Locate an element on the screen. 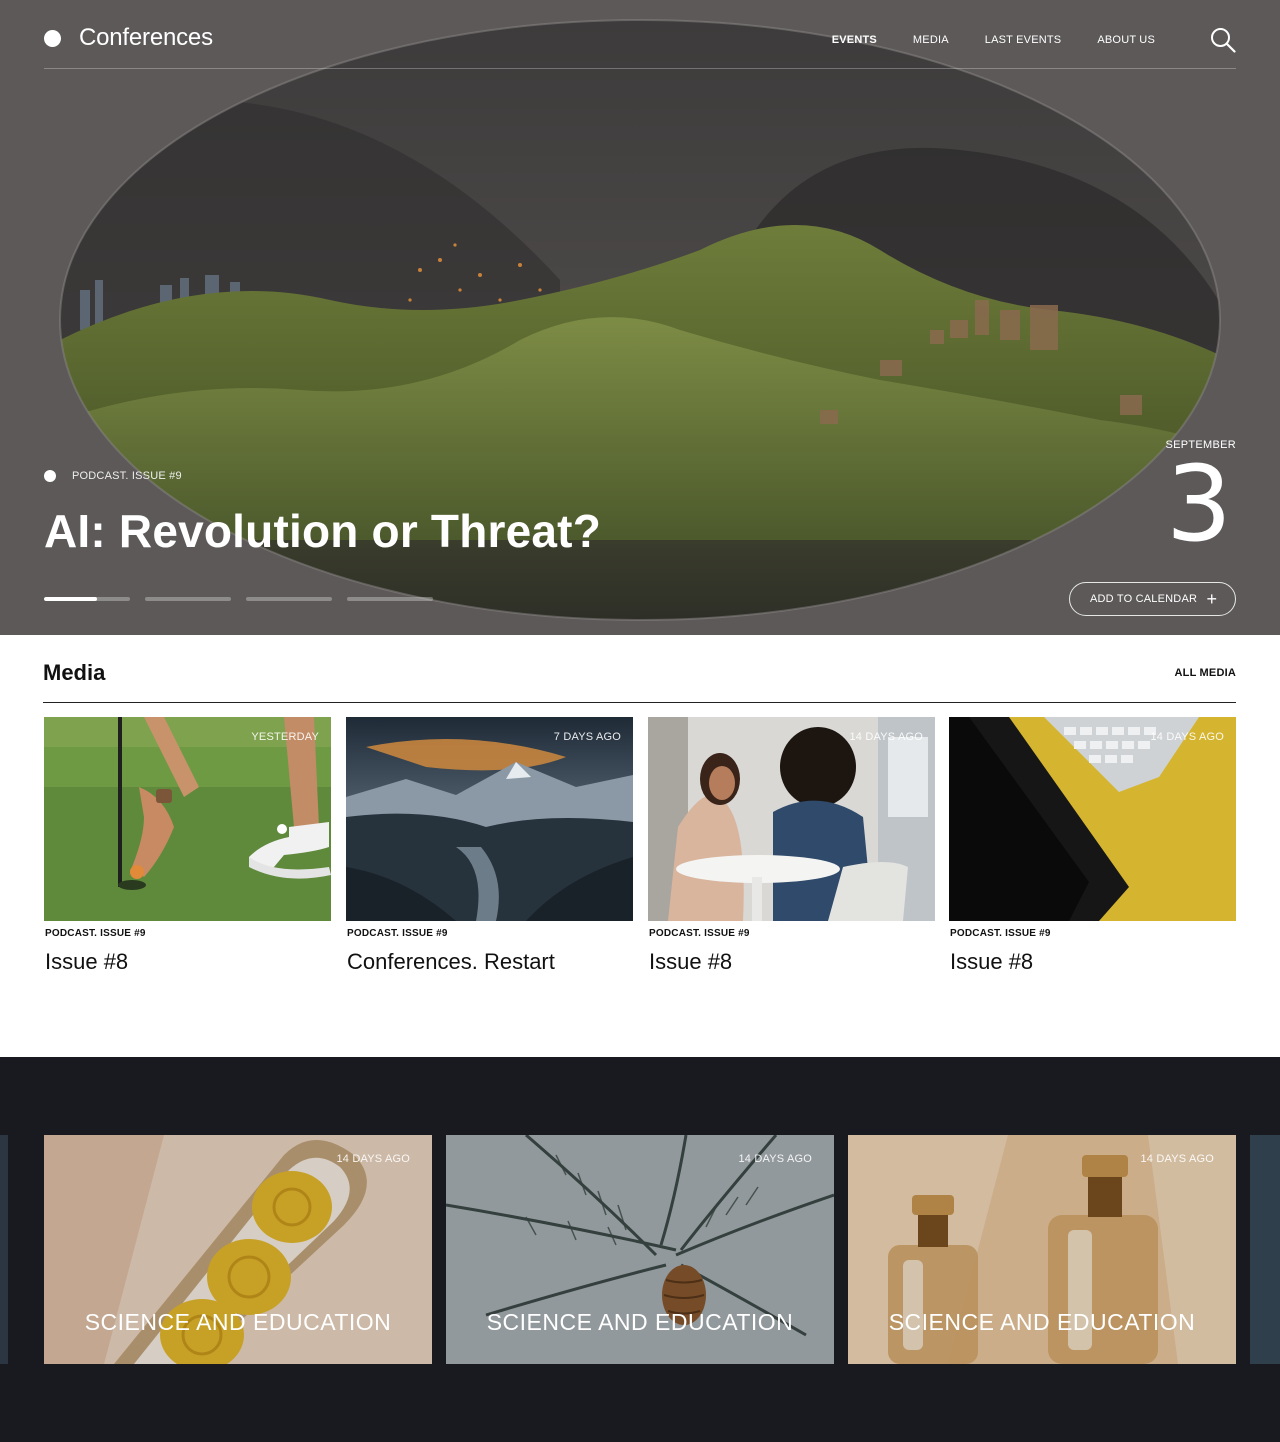 The height and width of the screenshot is (1442, 1280). card-title: Conferences. Restart is located at coordinates (489, 962).